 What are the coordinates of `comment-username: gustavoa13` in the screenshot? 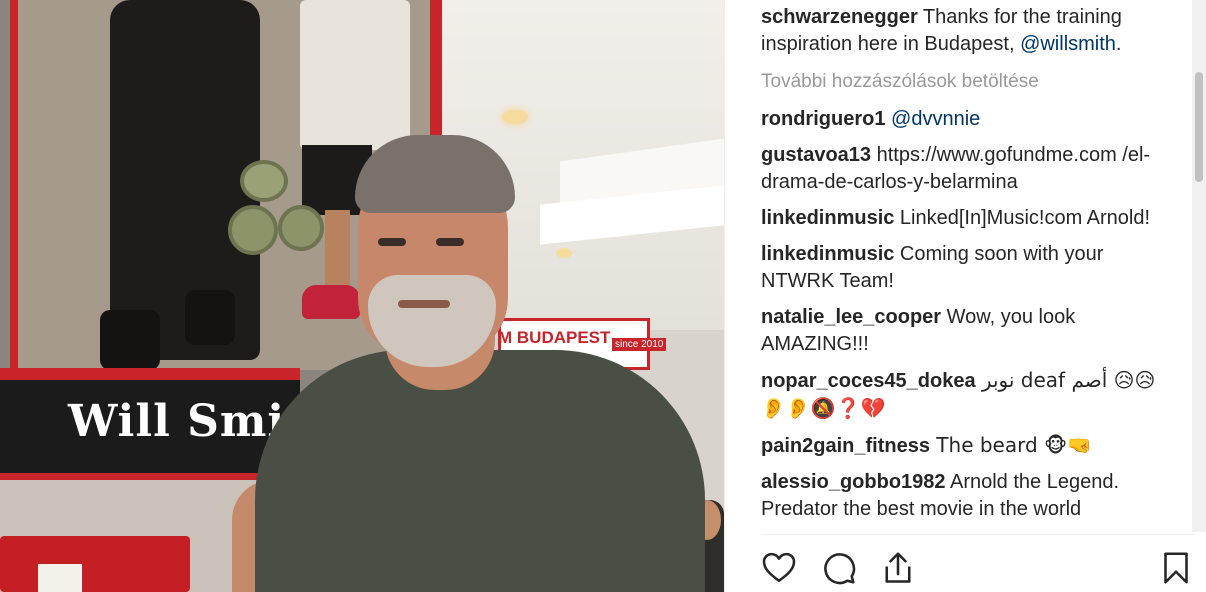 It's located at (816, 155).